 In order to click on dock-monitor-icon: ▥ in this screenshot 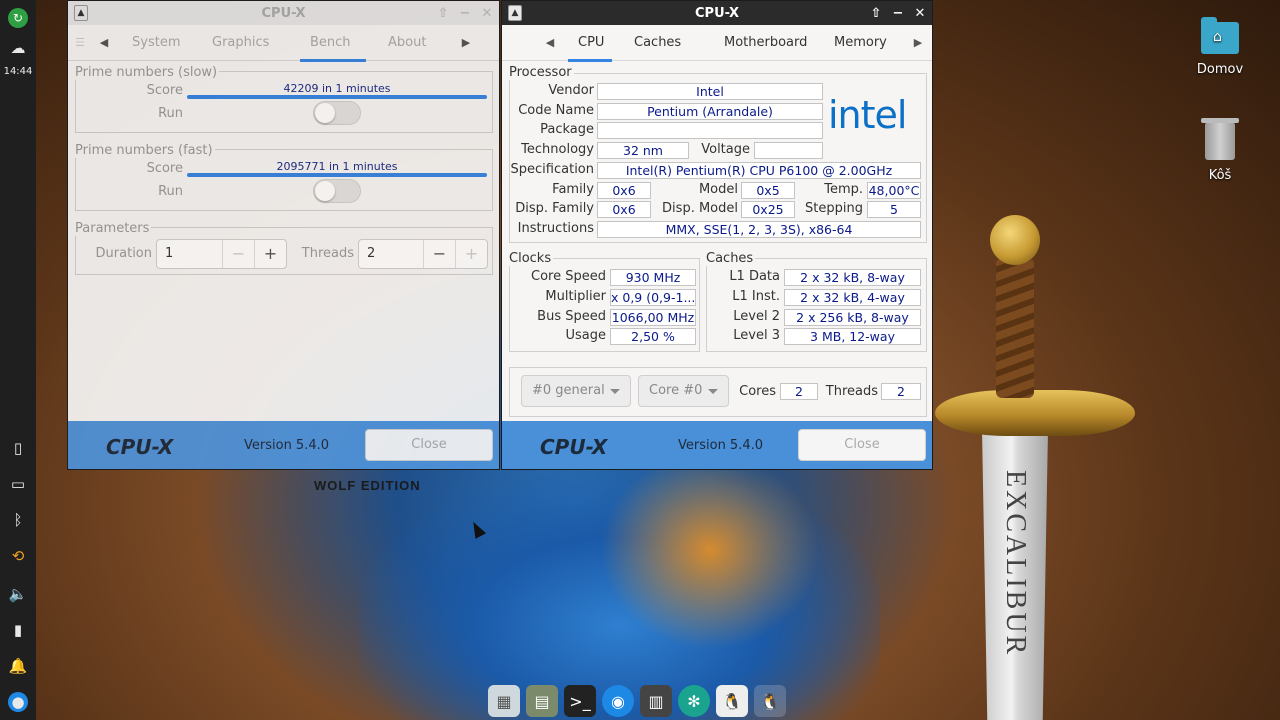, I will do `click(656, 701)`.